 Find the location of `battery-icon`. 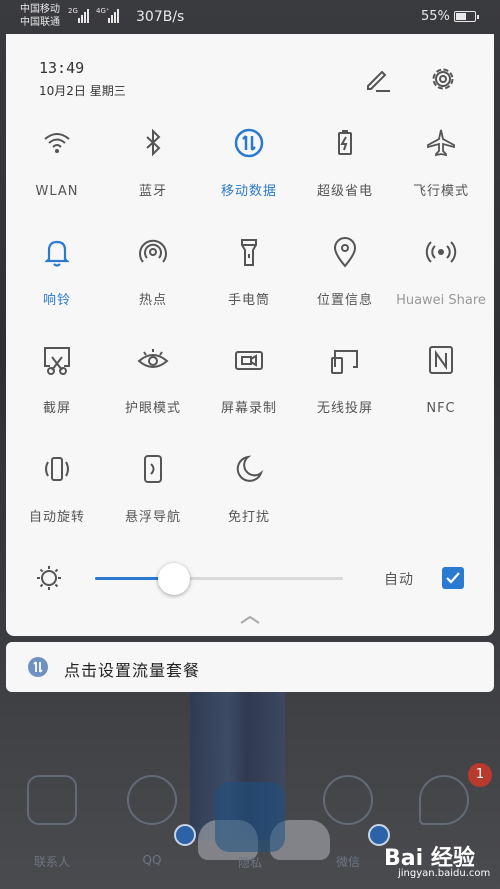

battery-icon is located at coordinates (466, 16).